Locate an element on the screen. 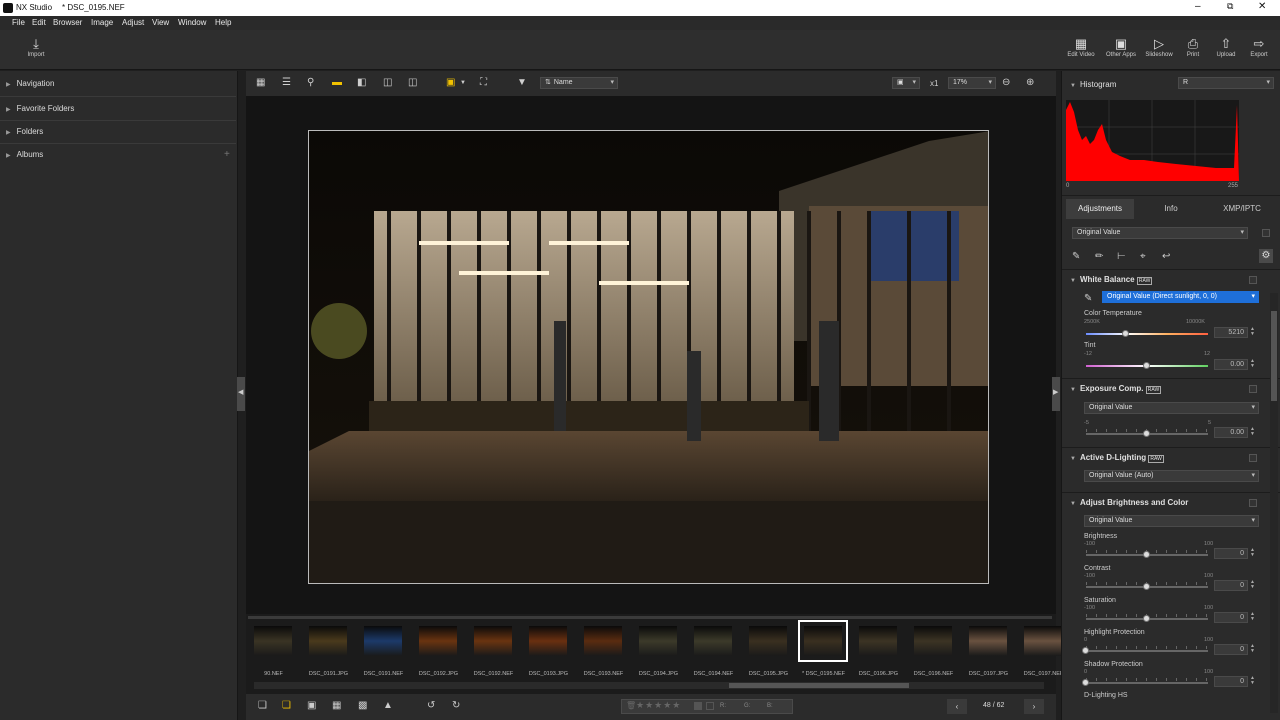 This screenshot has height=720, width=1280. sort-dropdown: ⇅ Name ▾ is located at coordinates (579, 83).